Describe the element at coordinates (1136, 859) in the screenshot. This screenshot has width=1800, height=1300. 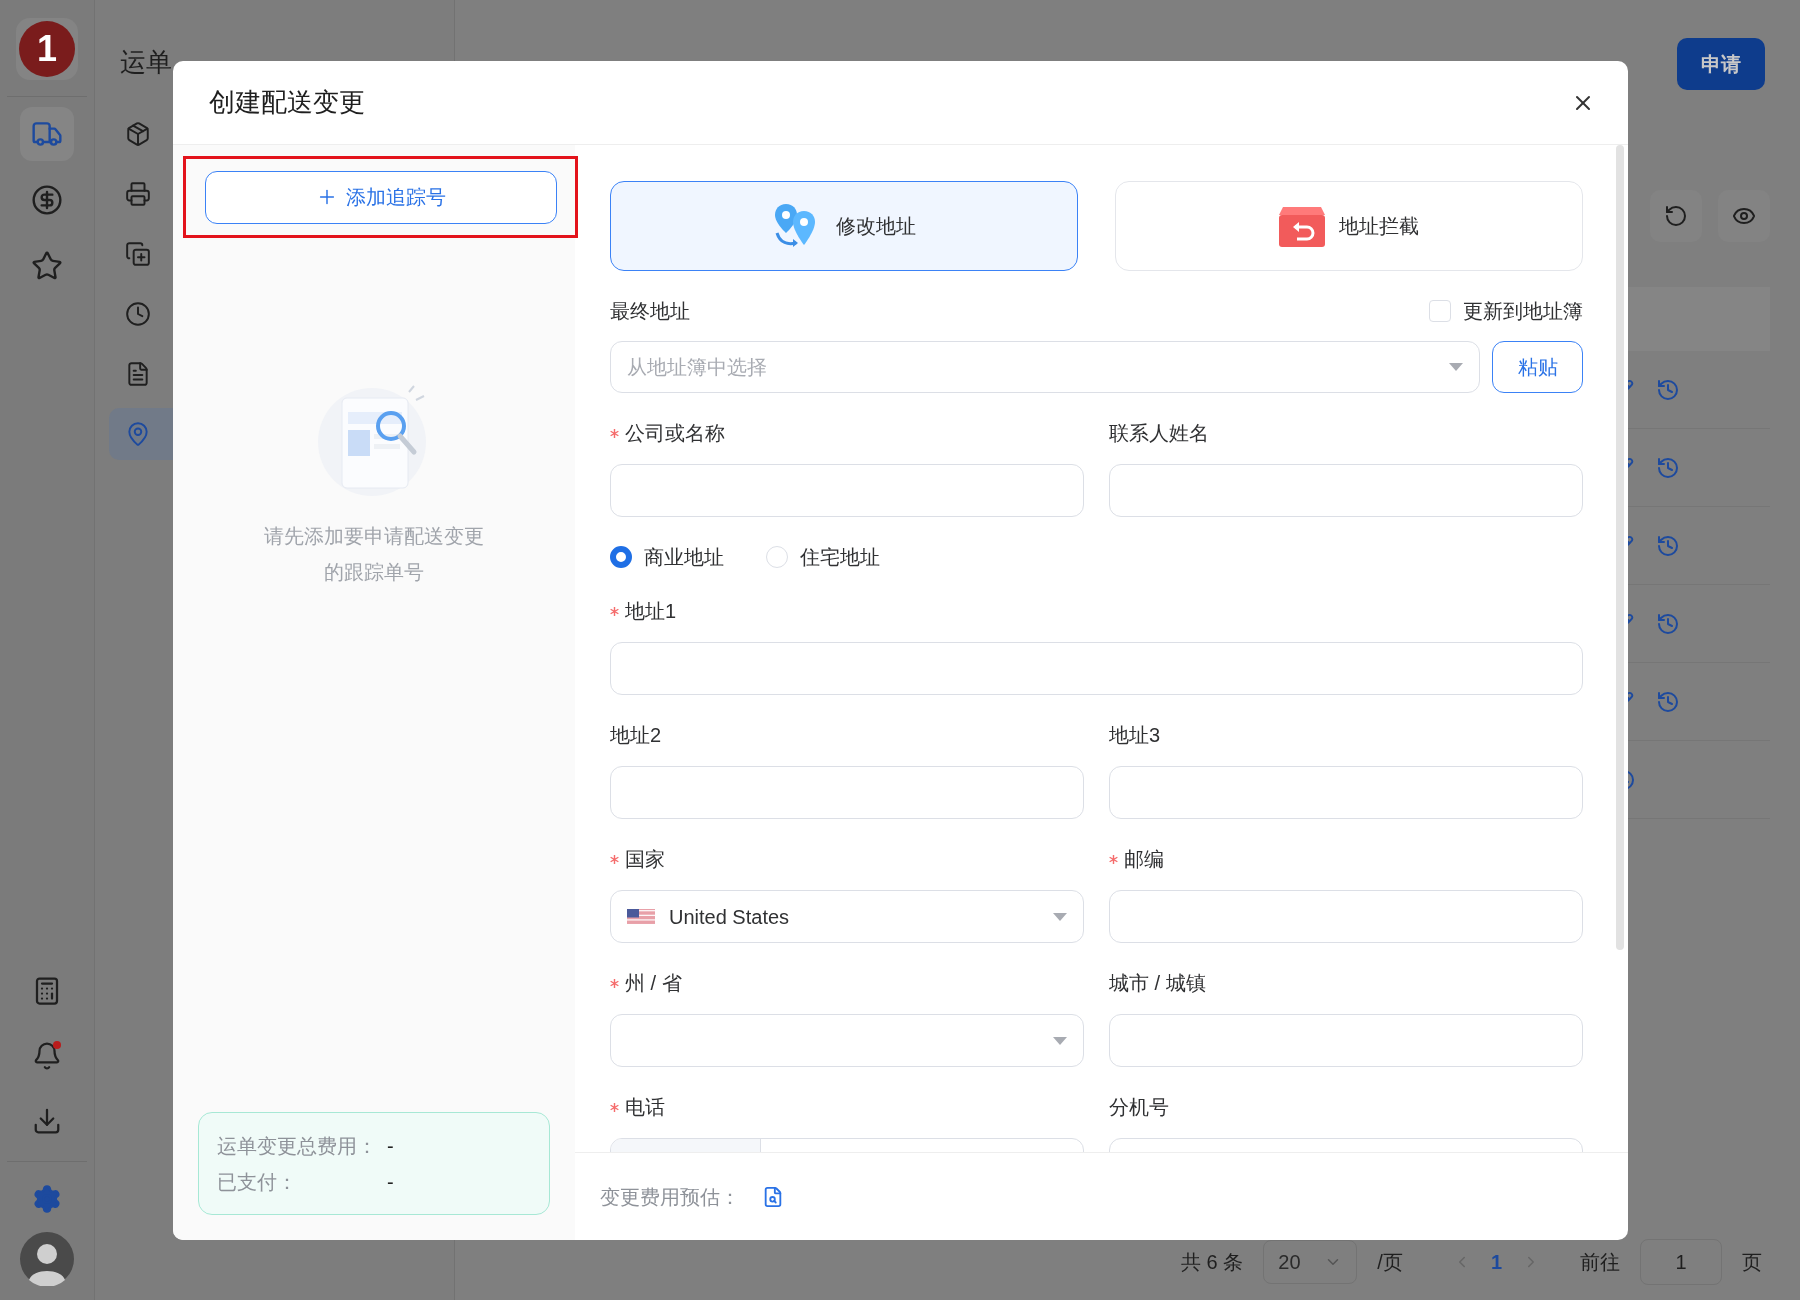
I see `field-label: 邮编` at that location.